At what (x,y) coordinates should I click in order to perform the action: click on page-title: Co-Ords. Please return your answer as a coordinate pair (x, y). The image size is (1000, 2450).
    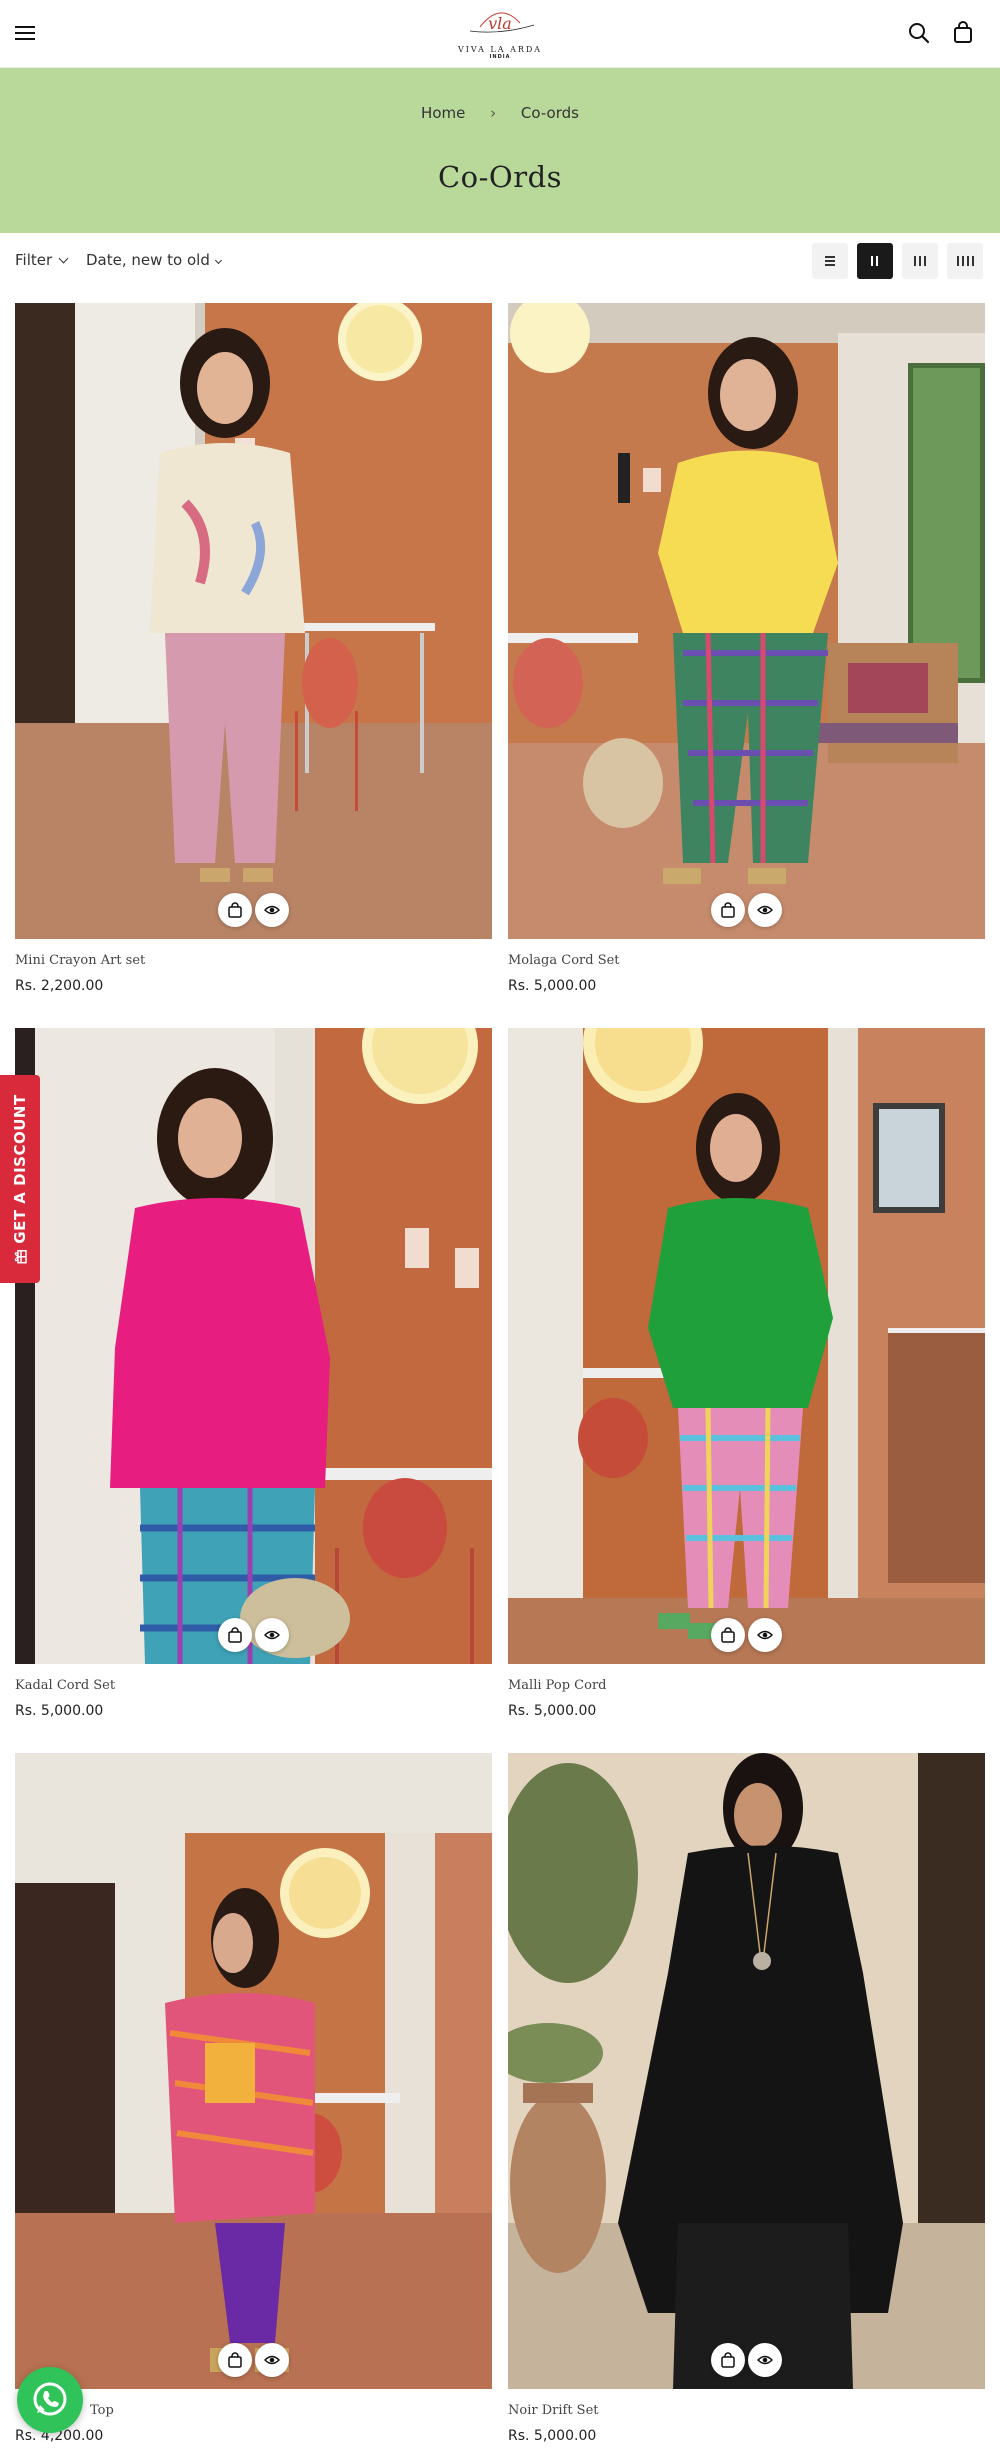
    Looking at the image, I should click on (500, 177).